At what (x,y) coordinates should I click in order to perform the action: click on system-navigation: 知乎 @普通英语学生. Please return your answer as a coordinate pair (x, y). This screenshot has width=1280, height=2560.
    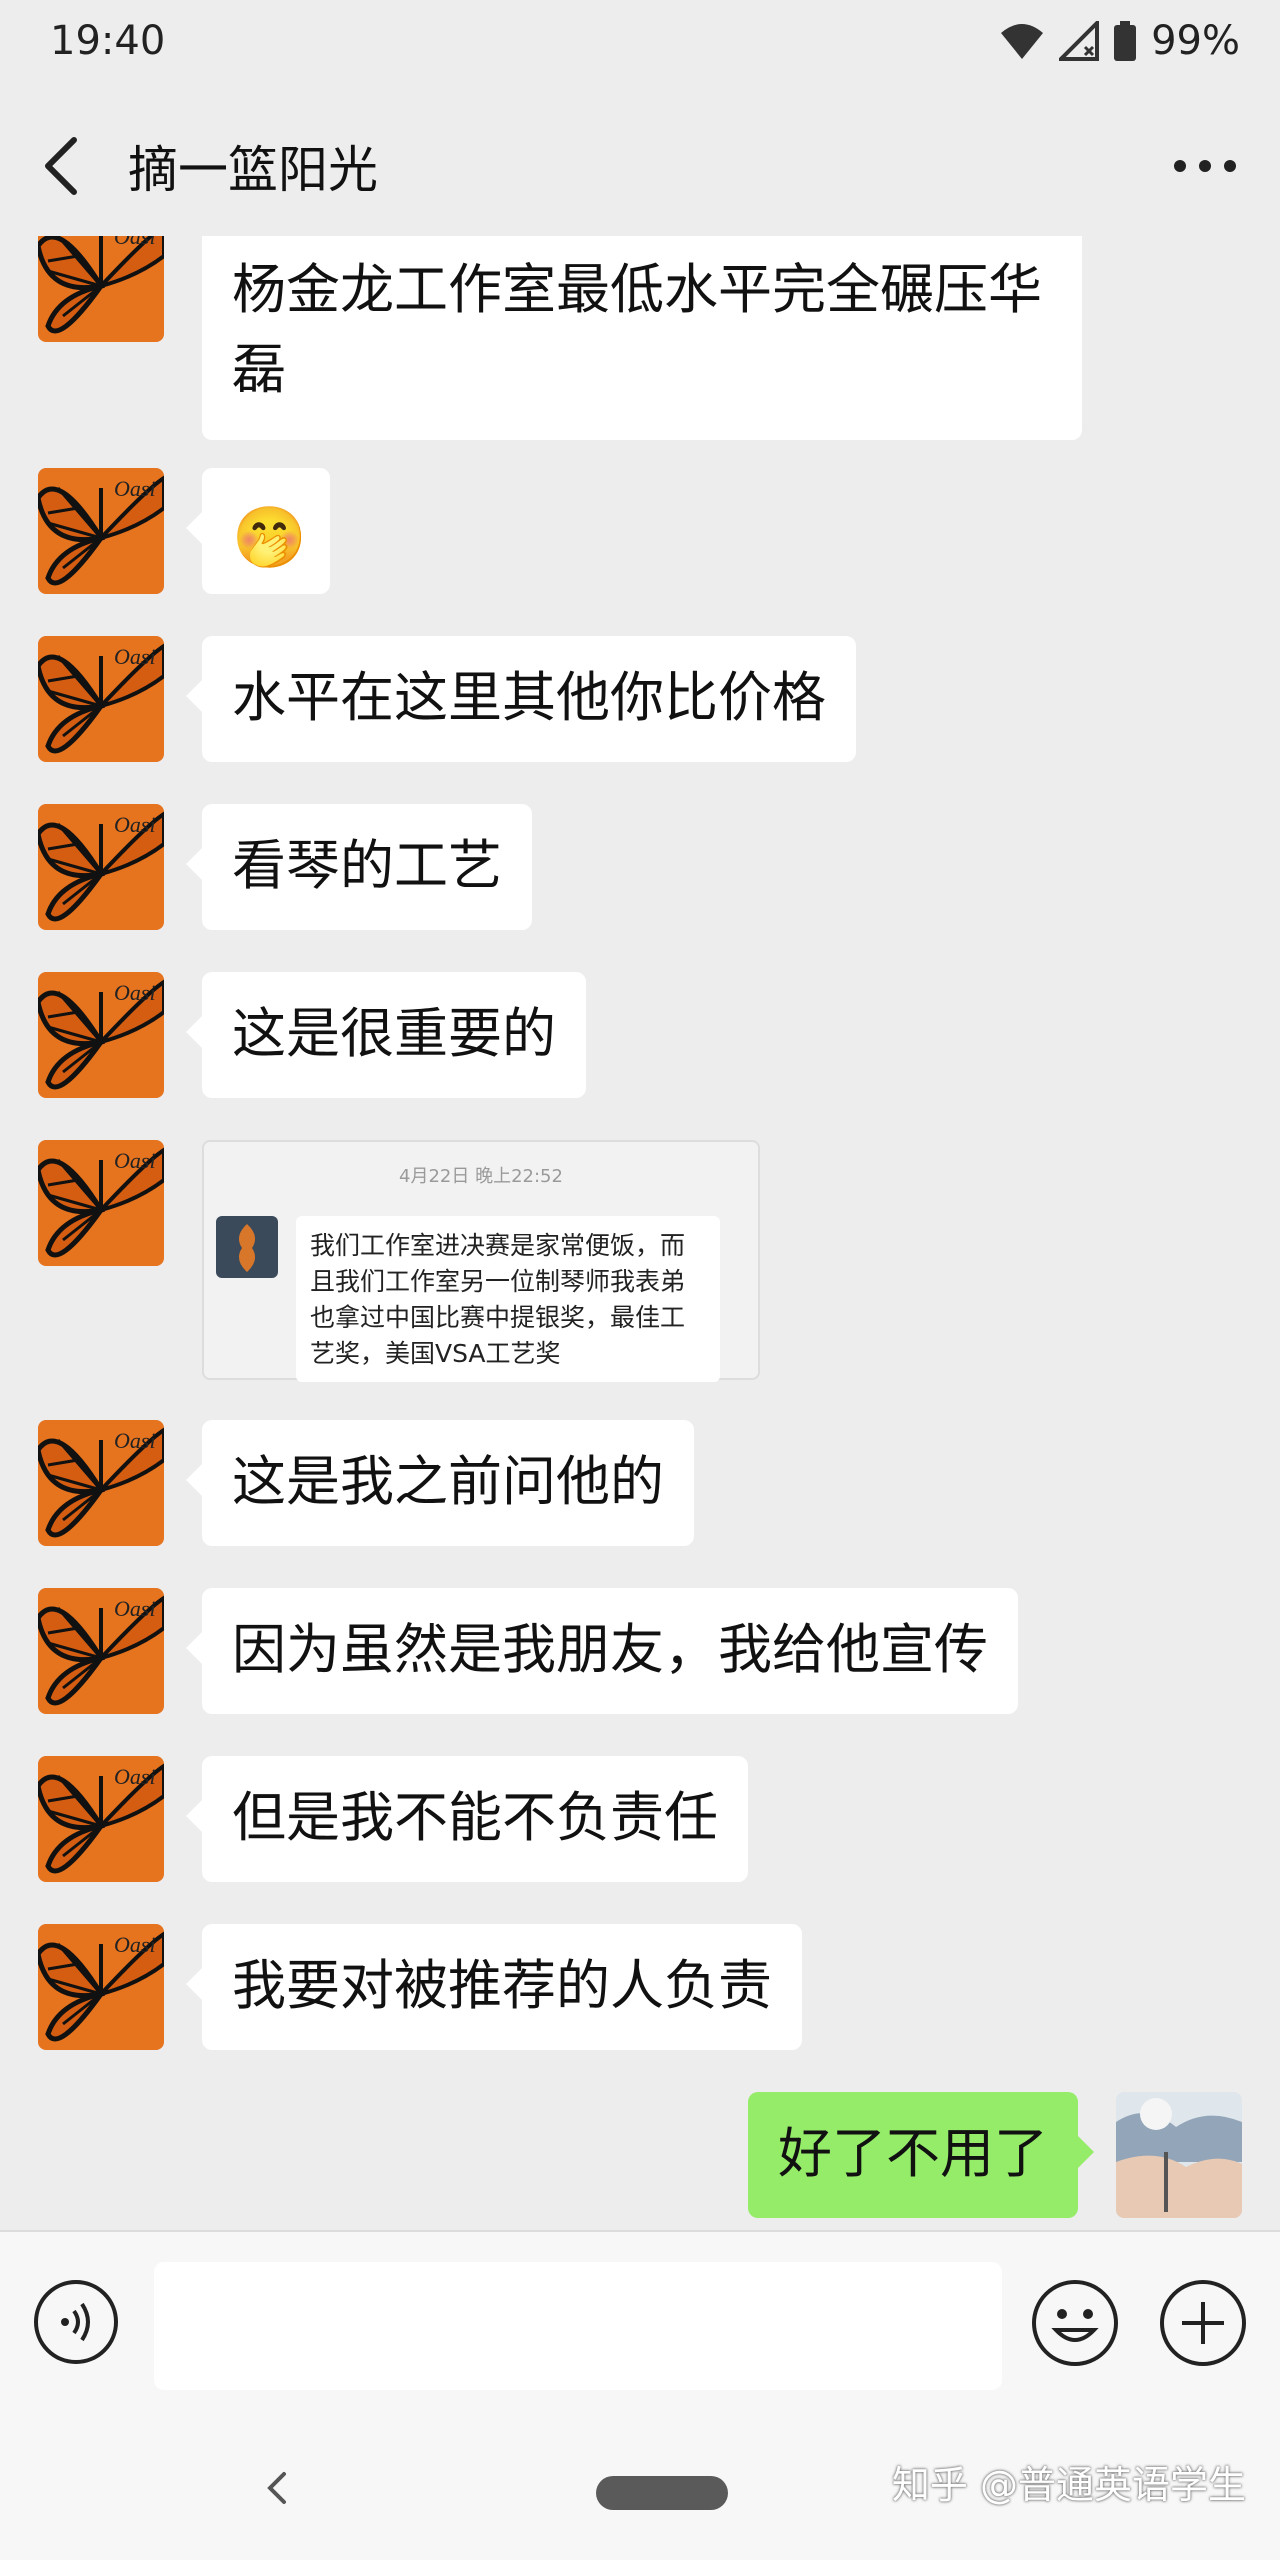
    Looking at the image, I should click on (640, 2485).